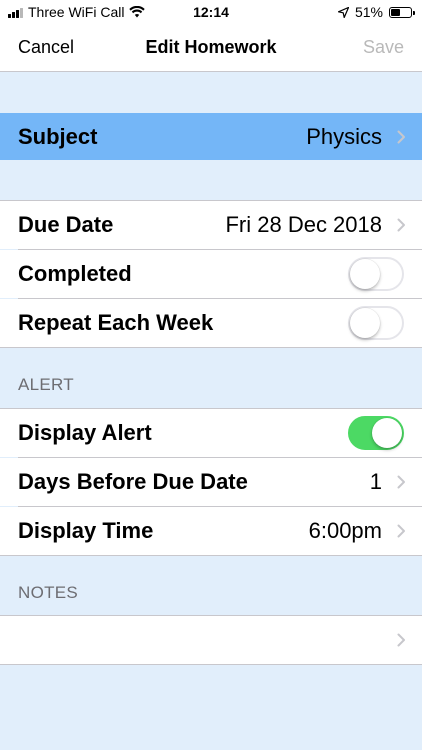  I want to click on navigation-bar: Cancel Edit Homework Save, so click(211, 48).